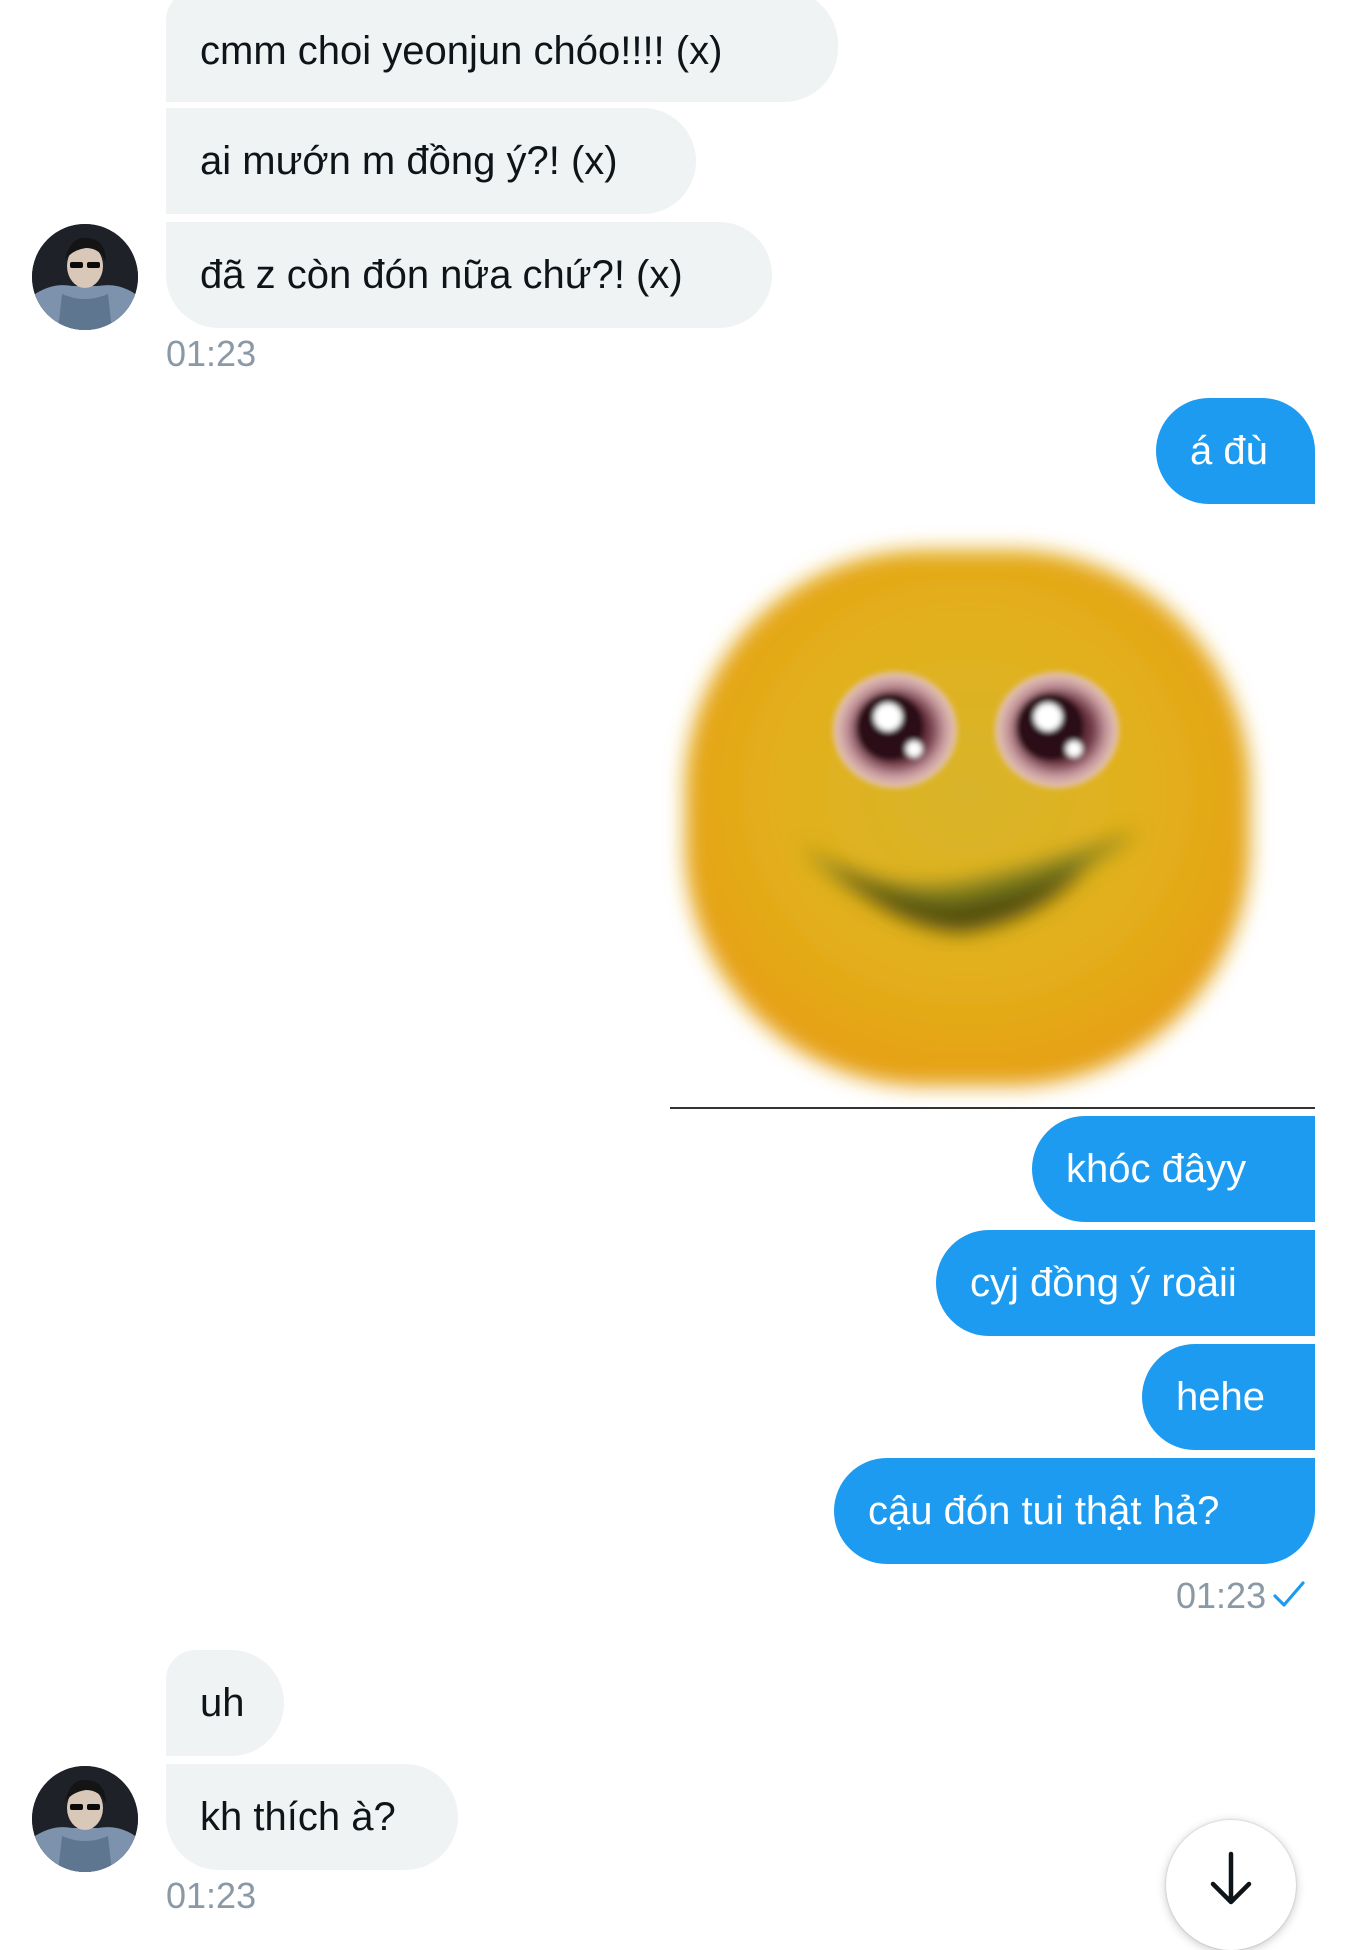  Describe the element at coordinates (1220, 1397) in the screenshot. I see `message-text: hehe` at that location.